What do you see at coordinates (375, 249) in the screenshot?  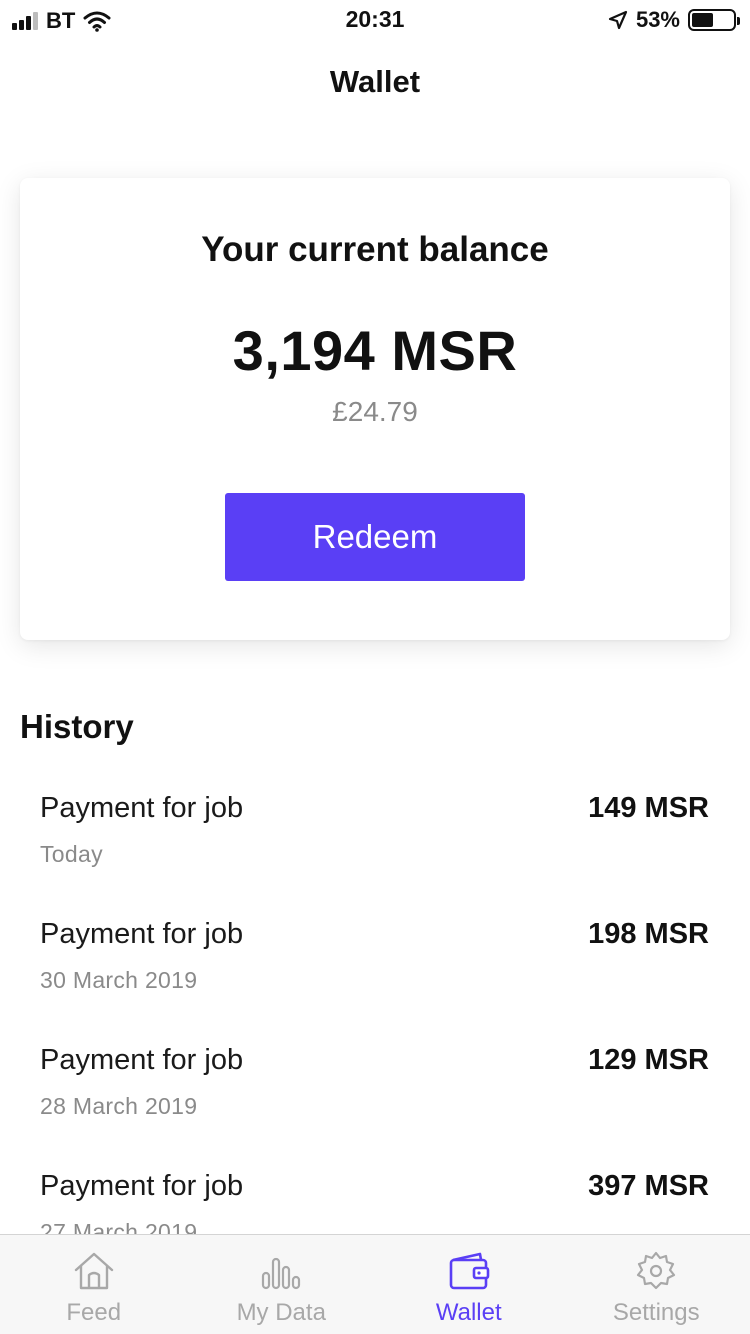 I see `balance-heading: Your current balance` at bounding box center [375, 249].